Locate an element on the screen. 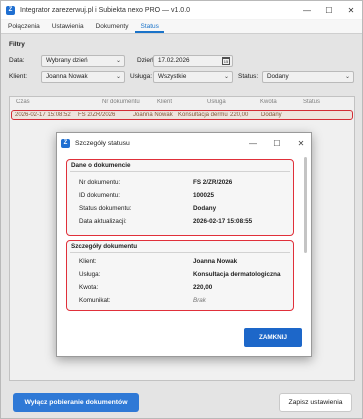  field-label: Kwota: is located at coordinates (89, 287).